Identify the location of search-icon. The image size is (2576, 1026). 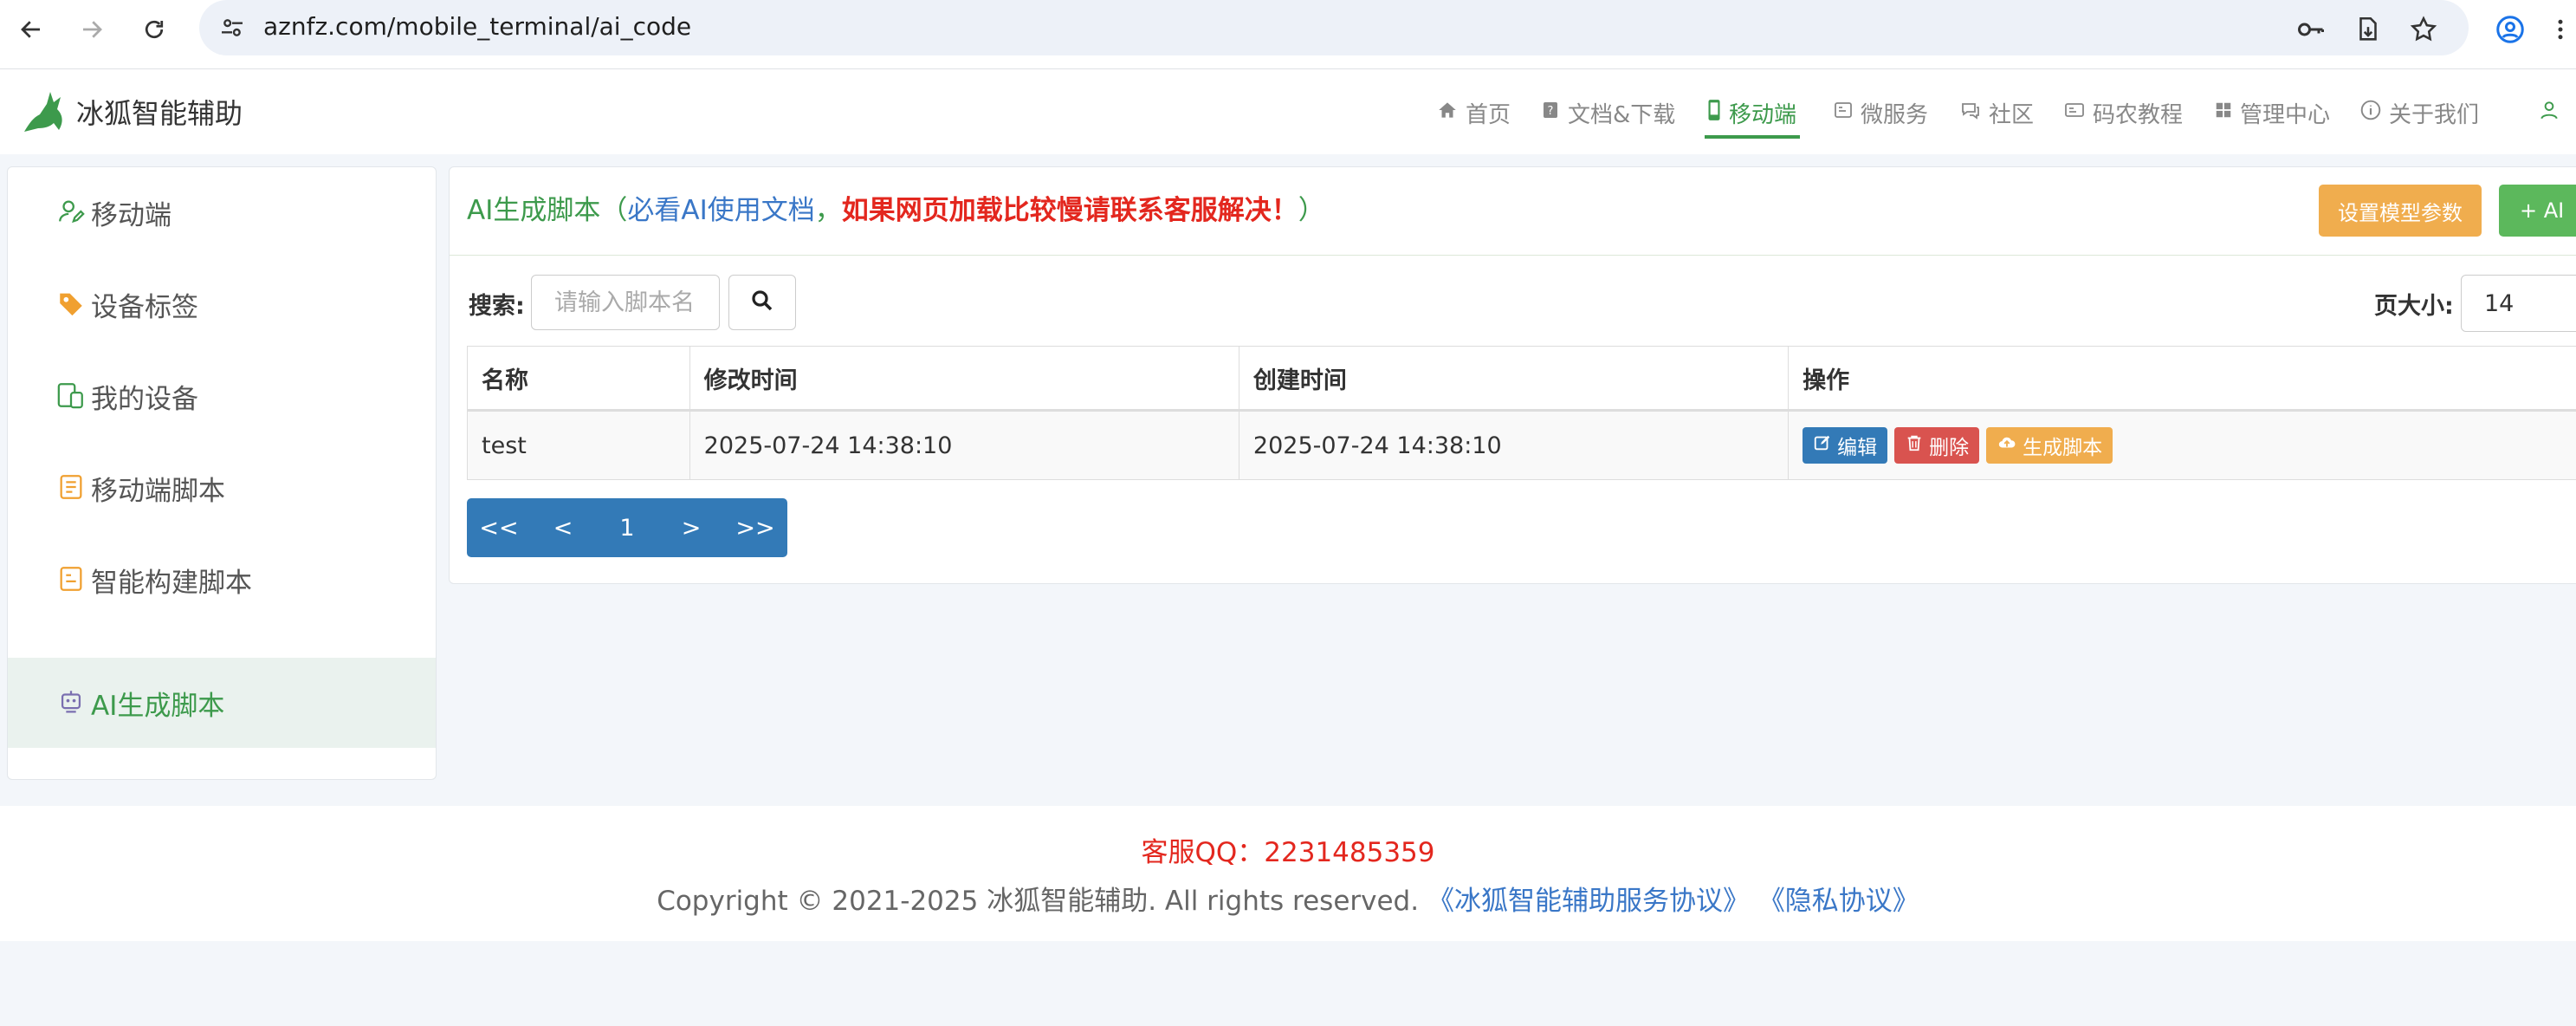
(762, 302).